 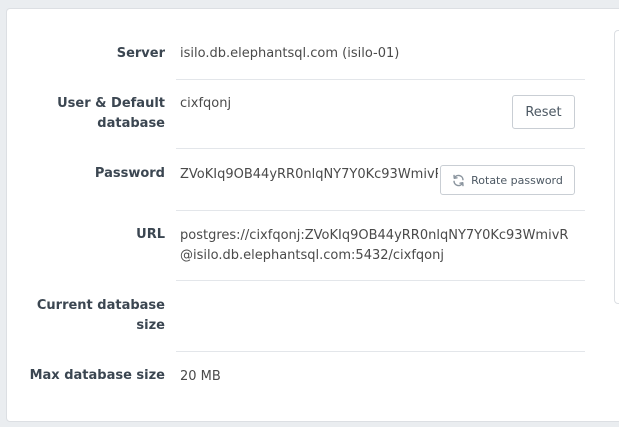 What do you see at coordinates (131, 123) in the screenshot?
I see `user-label-line2: database` at bounding box center [131, 123].